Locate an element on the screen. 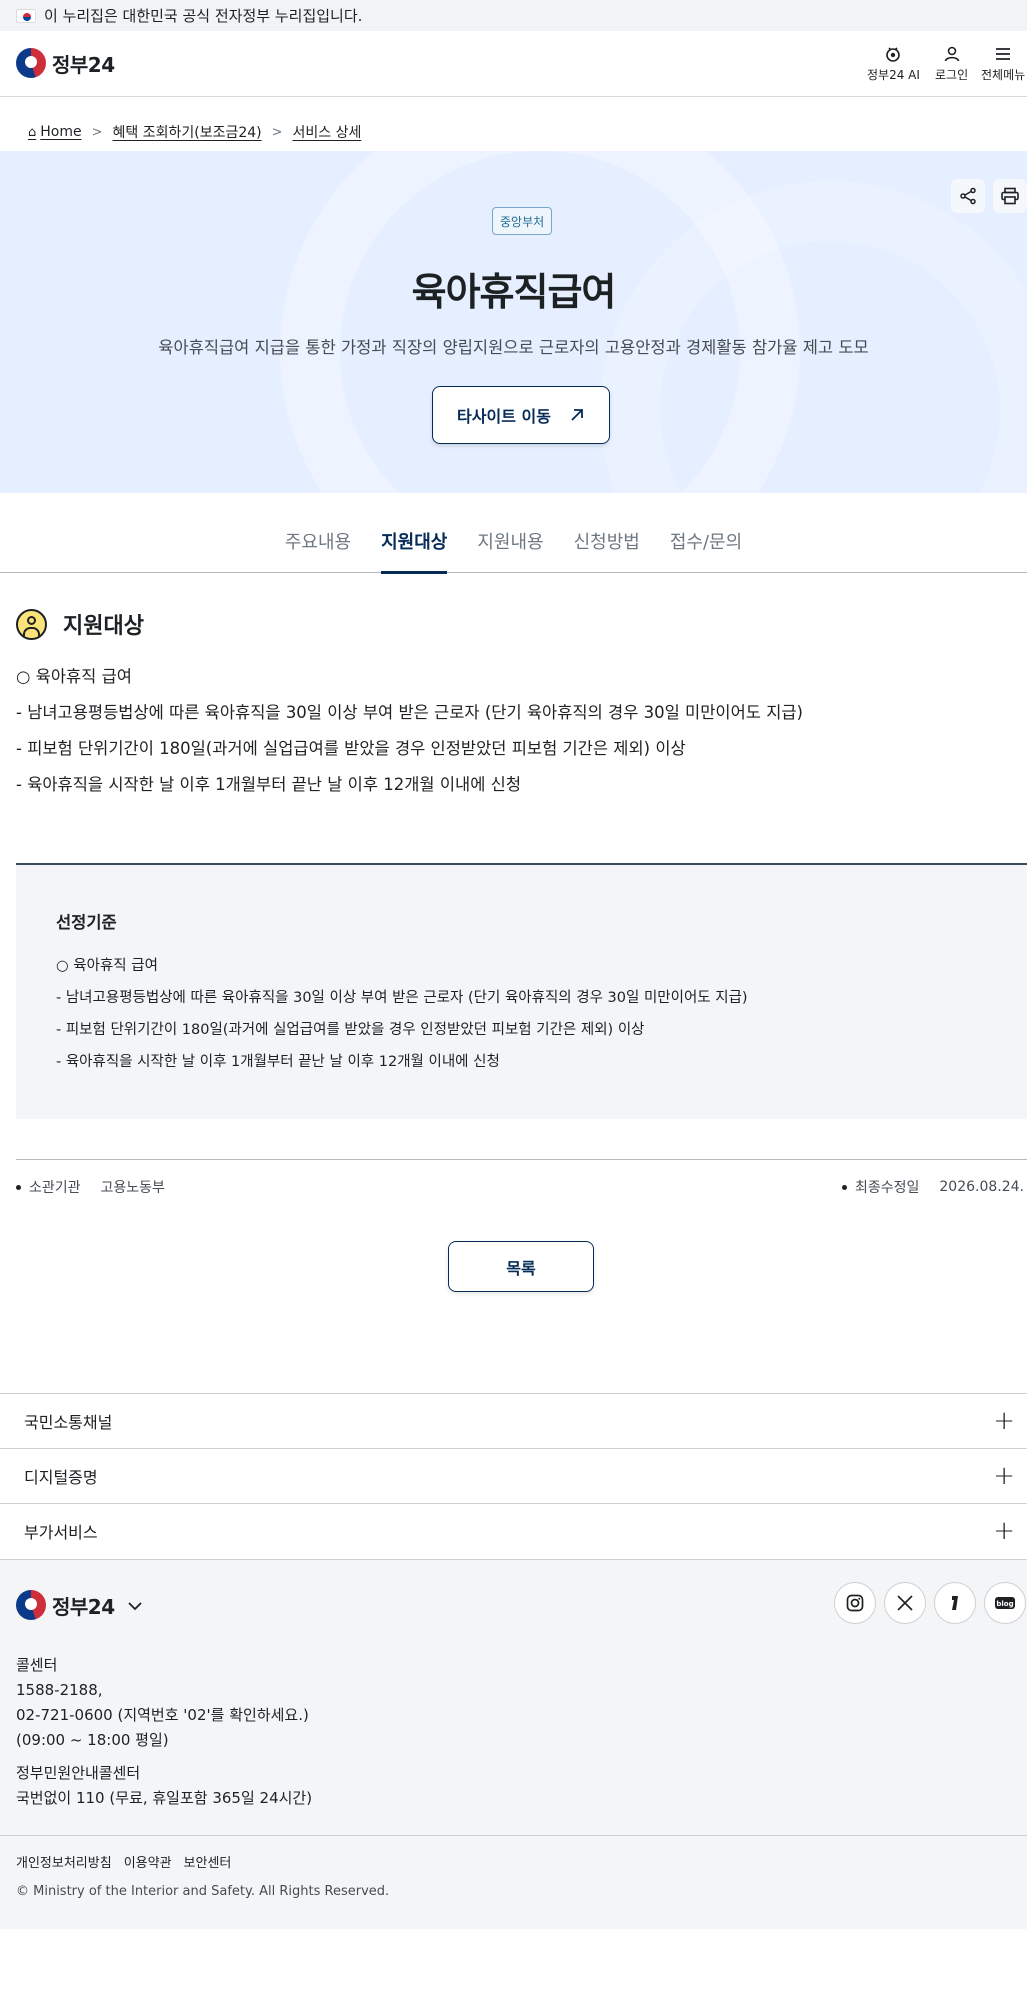  selection-criteria-title: 선정기준 is located at coordinates (86, 922).